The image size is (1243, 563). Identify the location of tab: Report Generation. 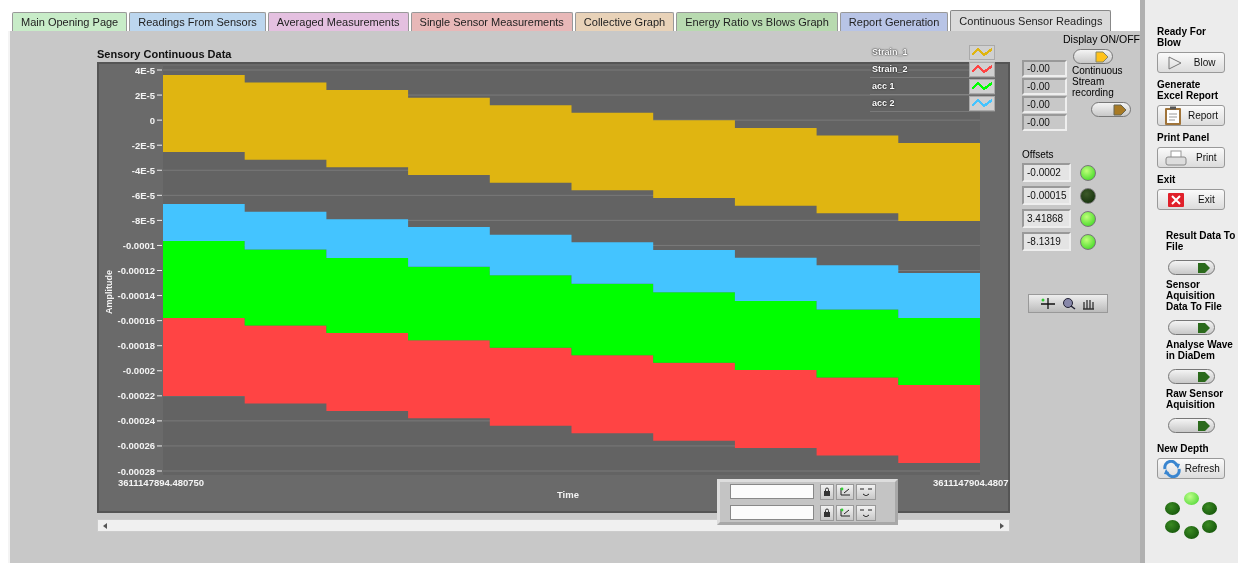
(894, 21).